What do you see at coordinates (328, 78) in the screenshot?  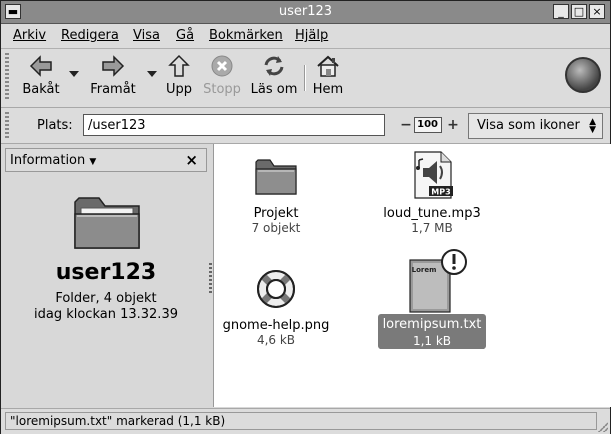 I see `home-button: Hem` at bounding box center [328, 78].